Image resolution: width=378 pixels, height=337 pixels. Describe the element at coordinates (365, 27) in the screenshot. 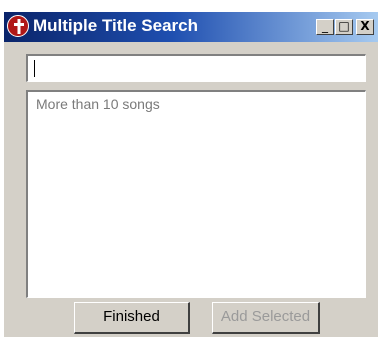

I see `close-button: X` at that location.